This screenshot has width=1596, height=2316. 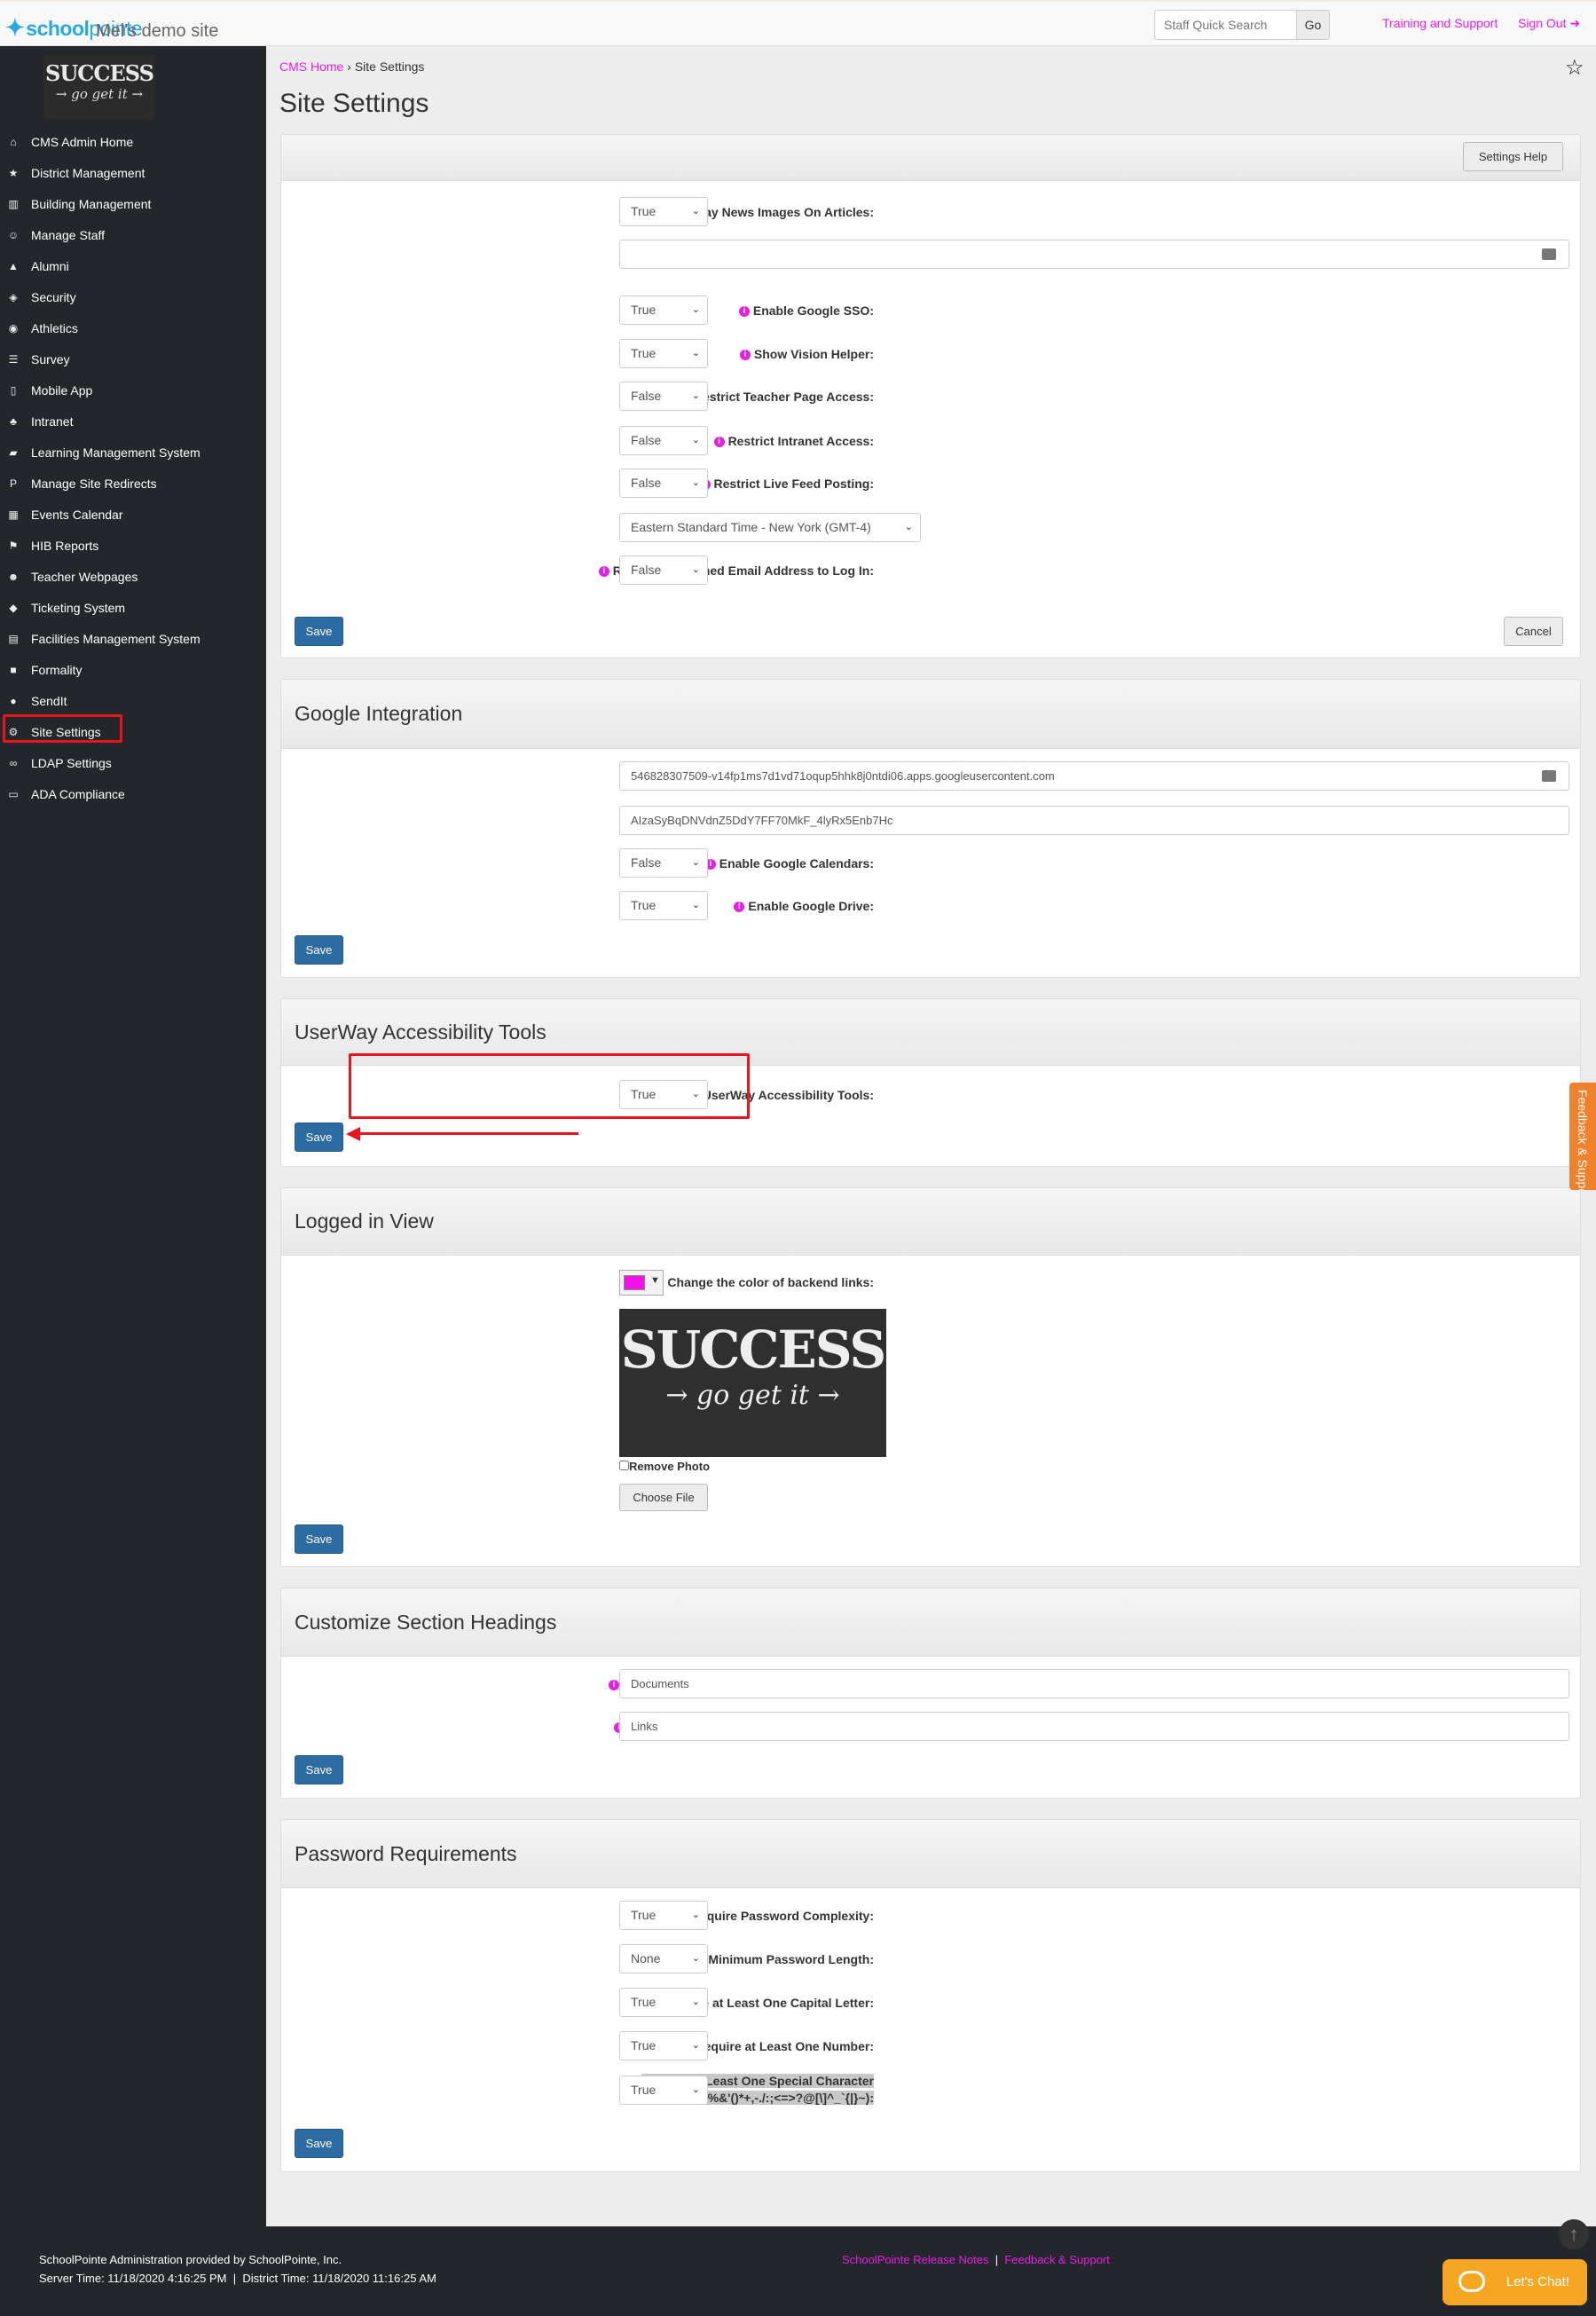 What do you see at coordinates (663, 863) in the screenshot?
I see `enable-google-calendars-select: False ⌄` at bounding box center [663, 863].